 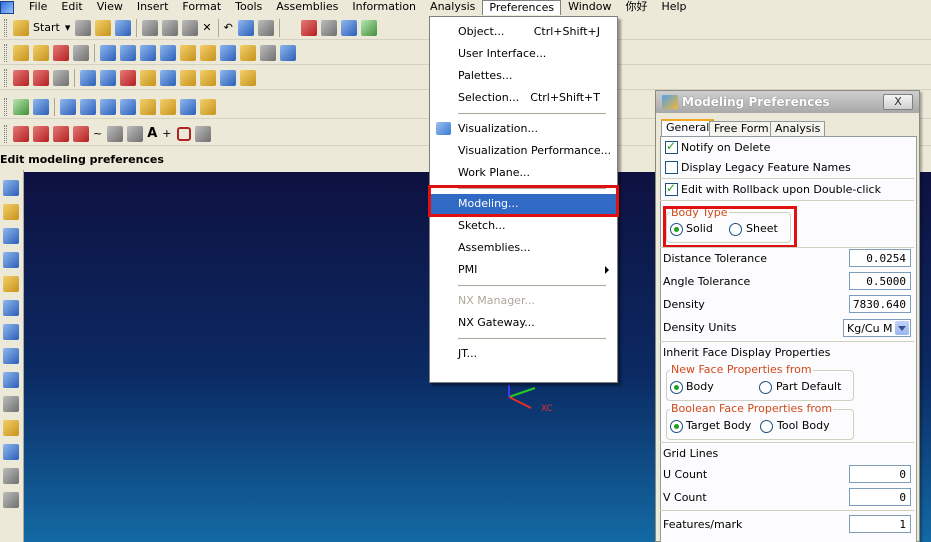 What do you see at coordinates (248, 77) in the screenshot?
I see `extend-icon` at bounding box center [248, 77].